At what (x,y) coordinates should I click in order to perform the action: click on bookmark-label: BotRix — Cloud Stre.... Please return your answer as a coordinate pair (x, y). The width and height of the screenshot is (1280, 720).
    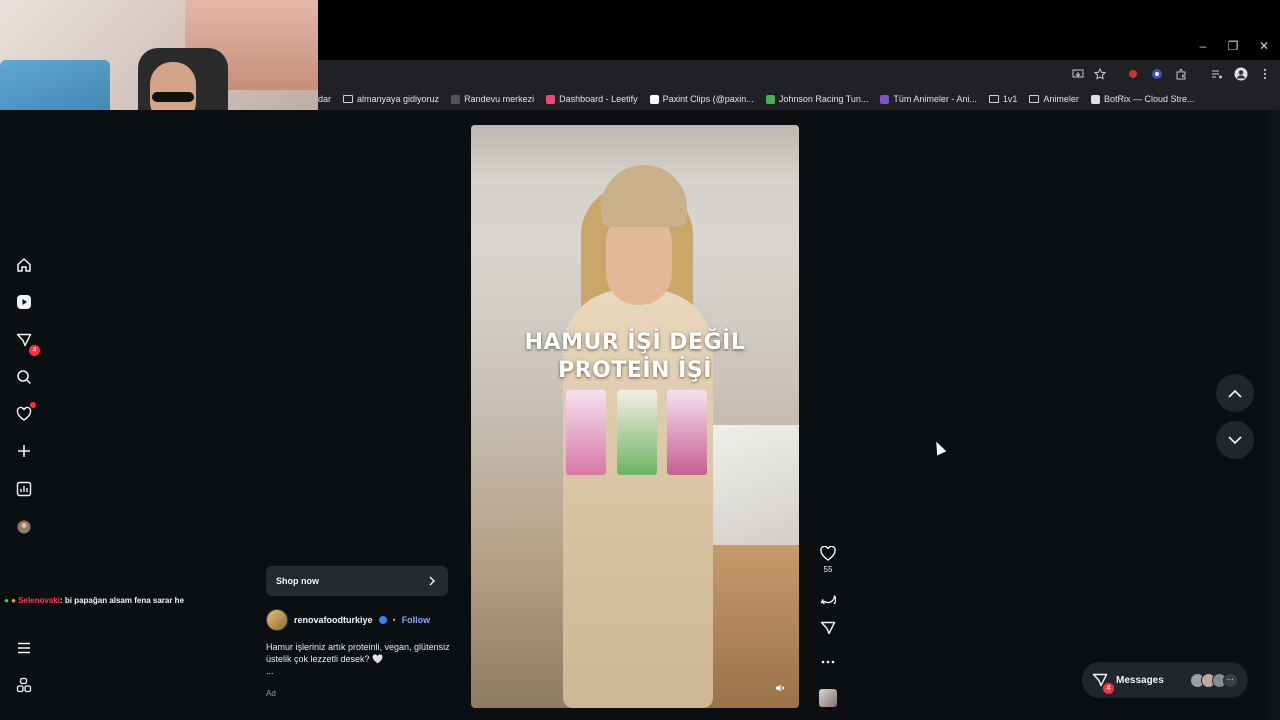
    Looking at the image, I should click on (1149, 99).